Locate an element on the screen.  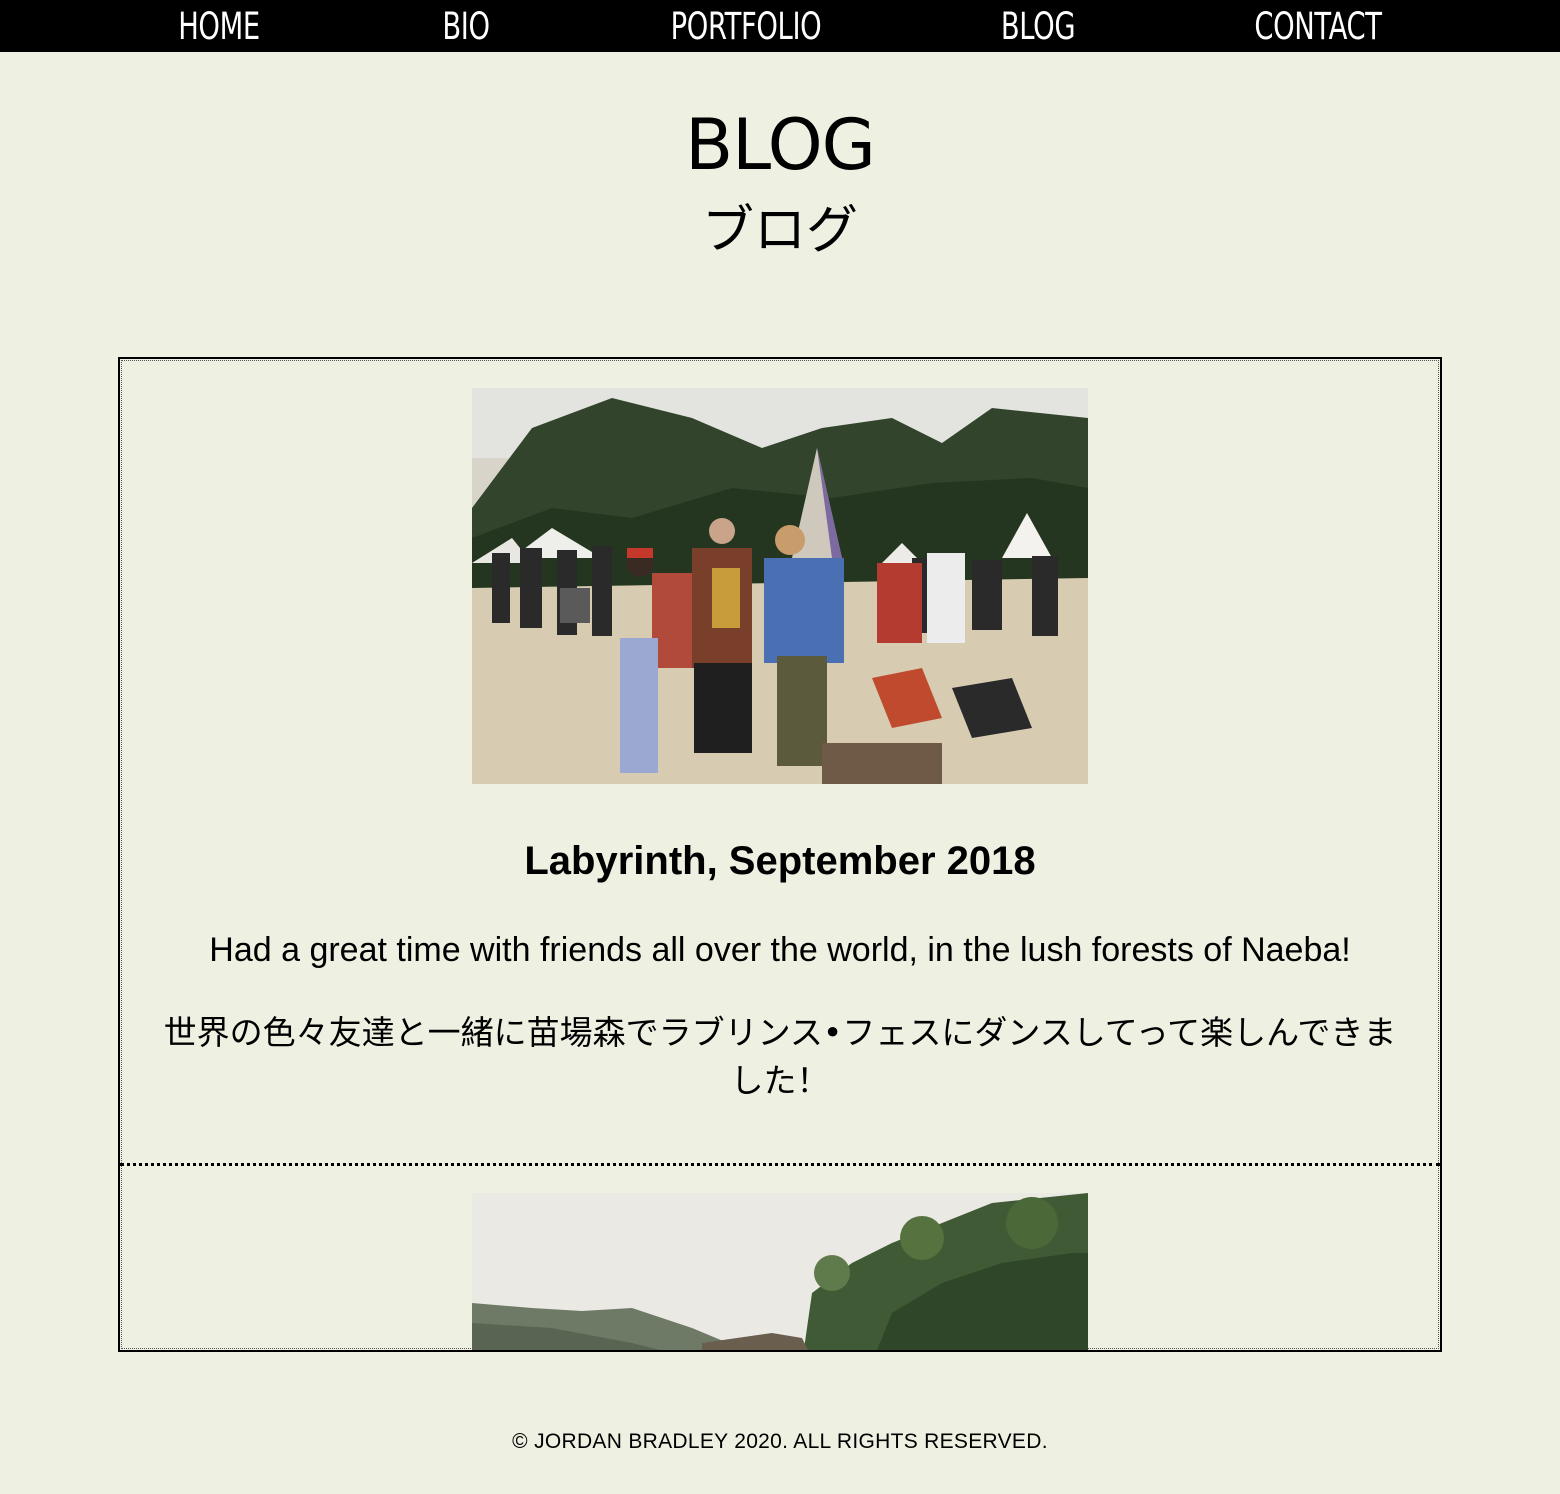
page-title: BLOG is located at coordinates (780, 145).